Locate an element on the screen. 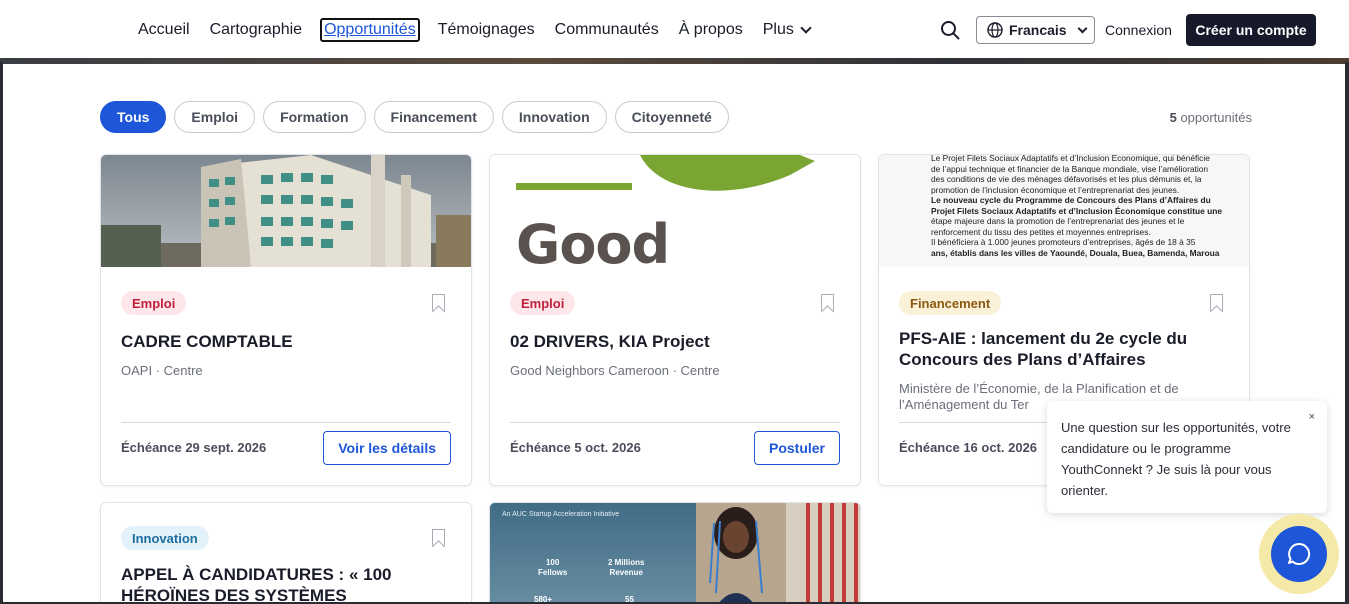  nav-cartographie: Cartographie is located at coordinates (256, 30).